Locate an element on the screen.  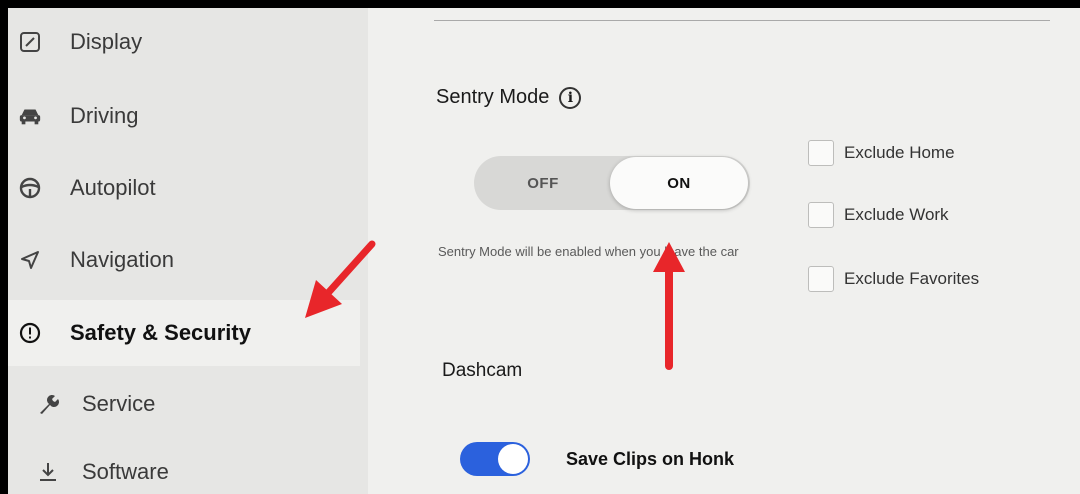
sidebar-item-label: Autopilot is located at coordinates (113, 187).